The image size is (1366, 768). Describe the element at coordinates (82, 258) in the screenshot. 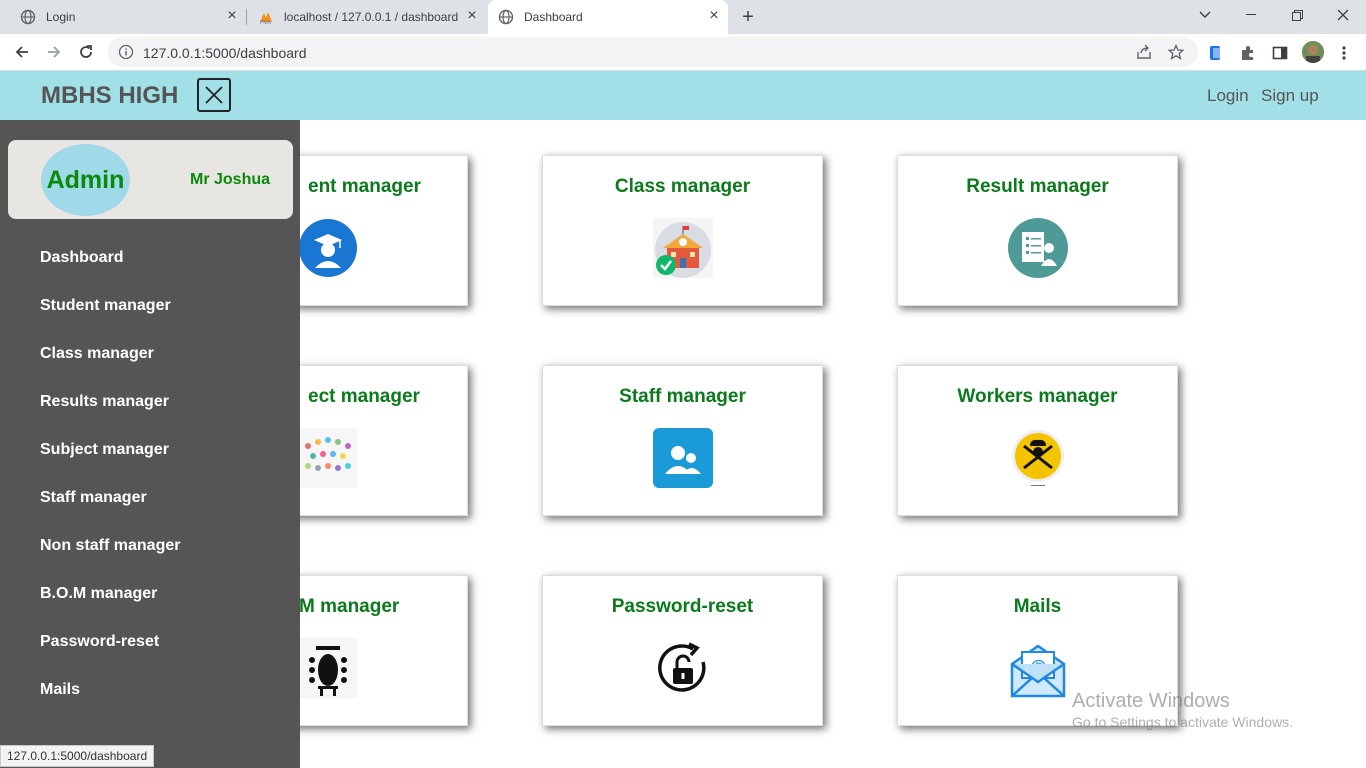

I see `sidebar-item-dashboard: Dashboard` at that location.